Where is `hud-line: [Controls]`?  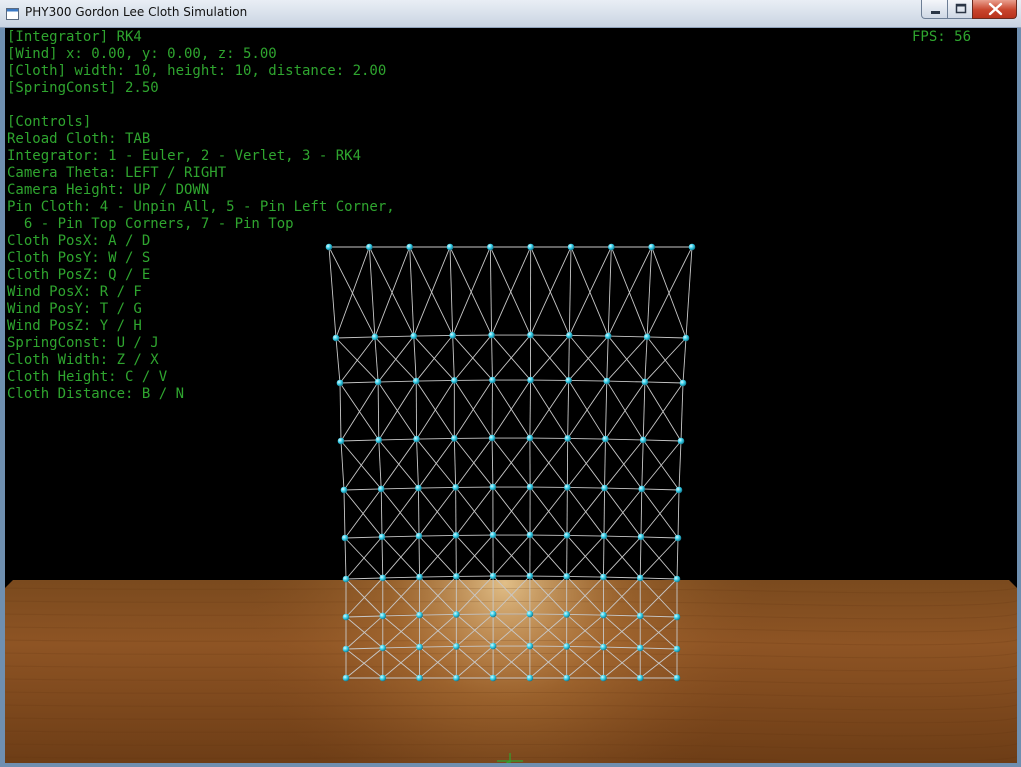 hud-line: [Controls] is located at coordinates (49, 122).